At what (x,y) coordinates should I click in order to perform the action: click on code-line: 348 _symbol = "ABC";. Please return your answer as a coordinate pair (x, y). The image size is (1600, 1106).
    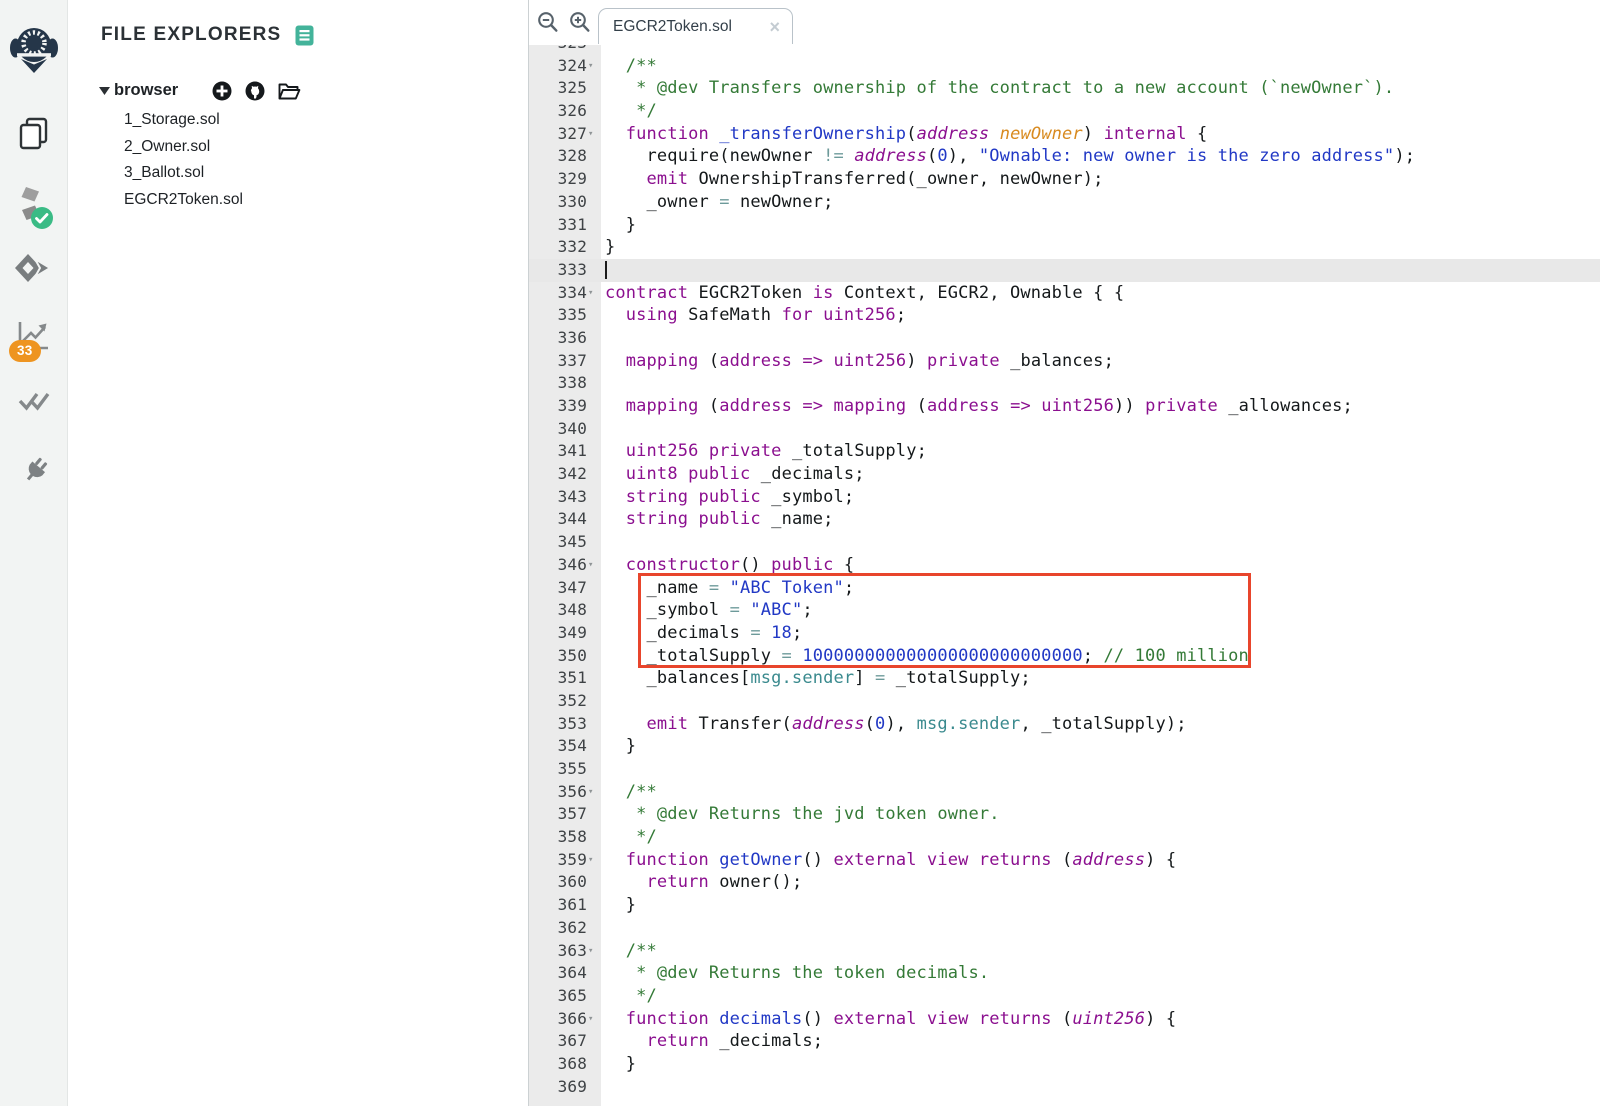
    Looking at the image, I should click on (1064, 610).